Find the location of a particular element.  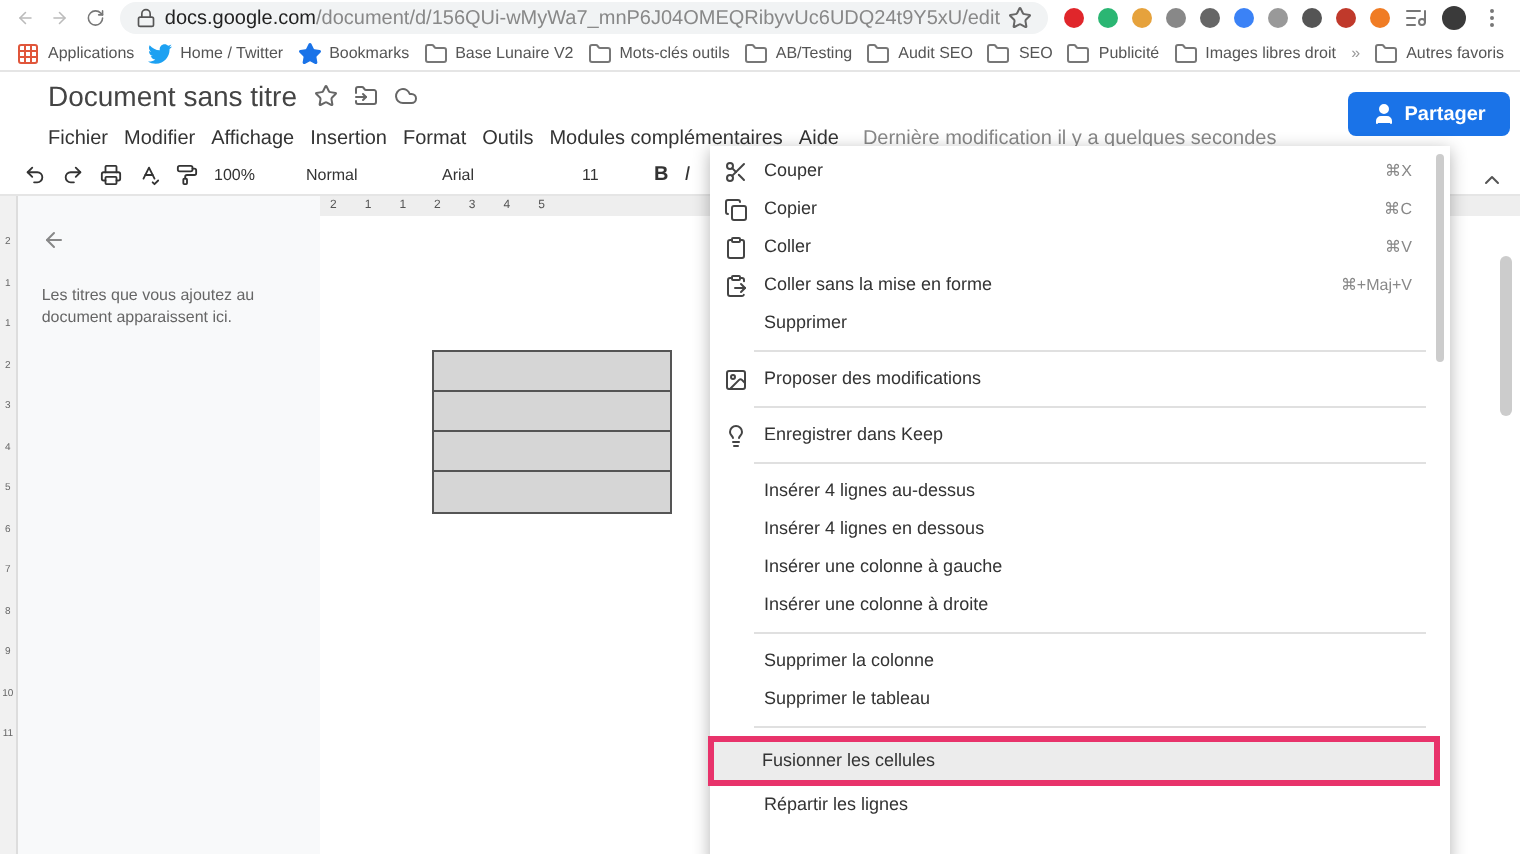

lightbulb-icon is located at coordinates (736, 435).